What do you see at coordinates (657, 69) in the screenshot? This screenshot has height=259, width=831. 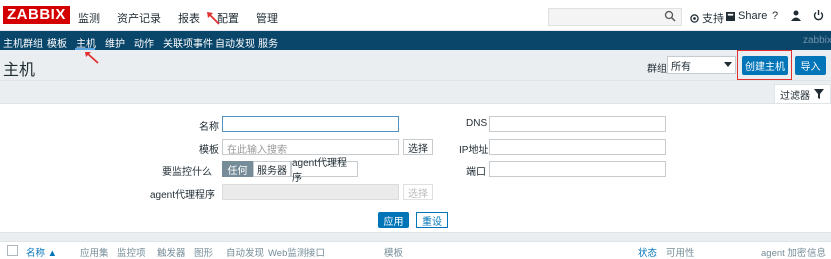 I see `group-label: 群组` at bounding box center [657, 69].